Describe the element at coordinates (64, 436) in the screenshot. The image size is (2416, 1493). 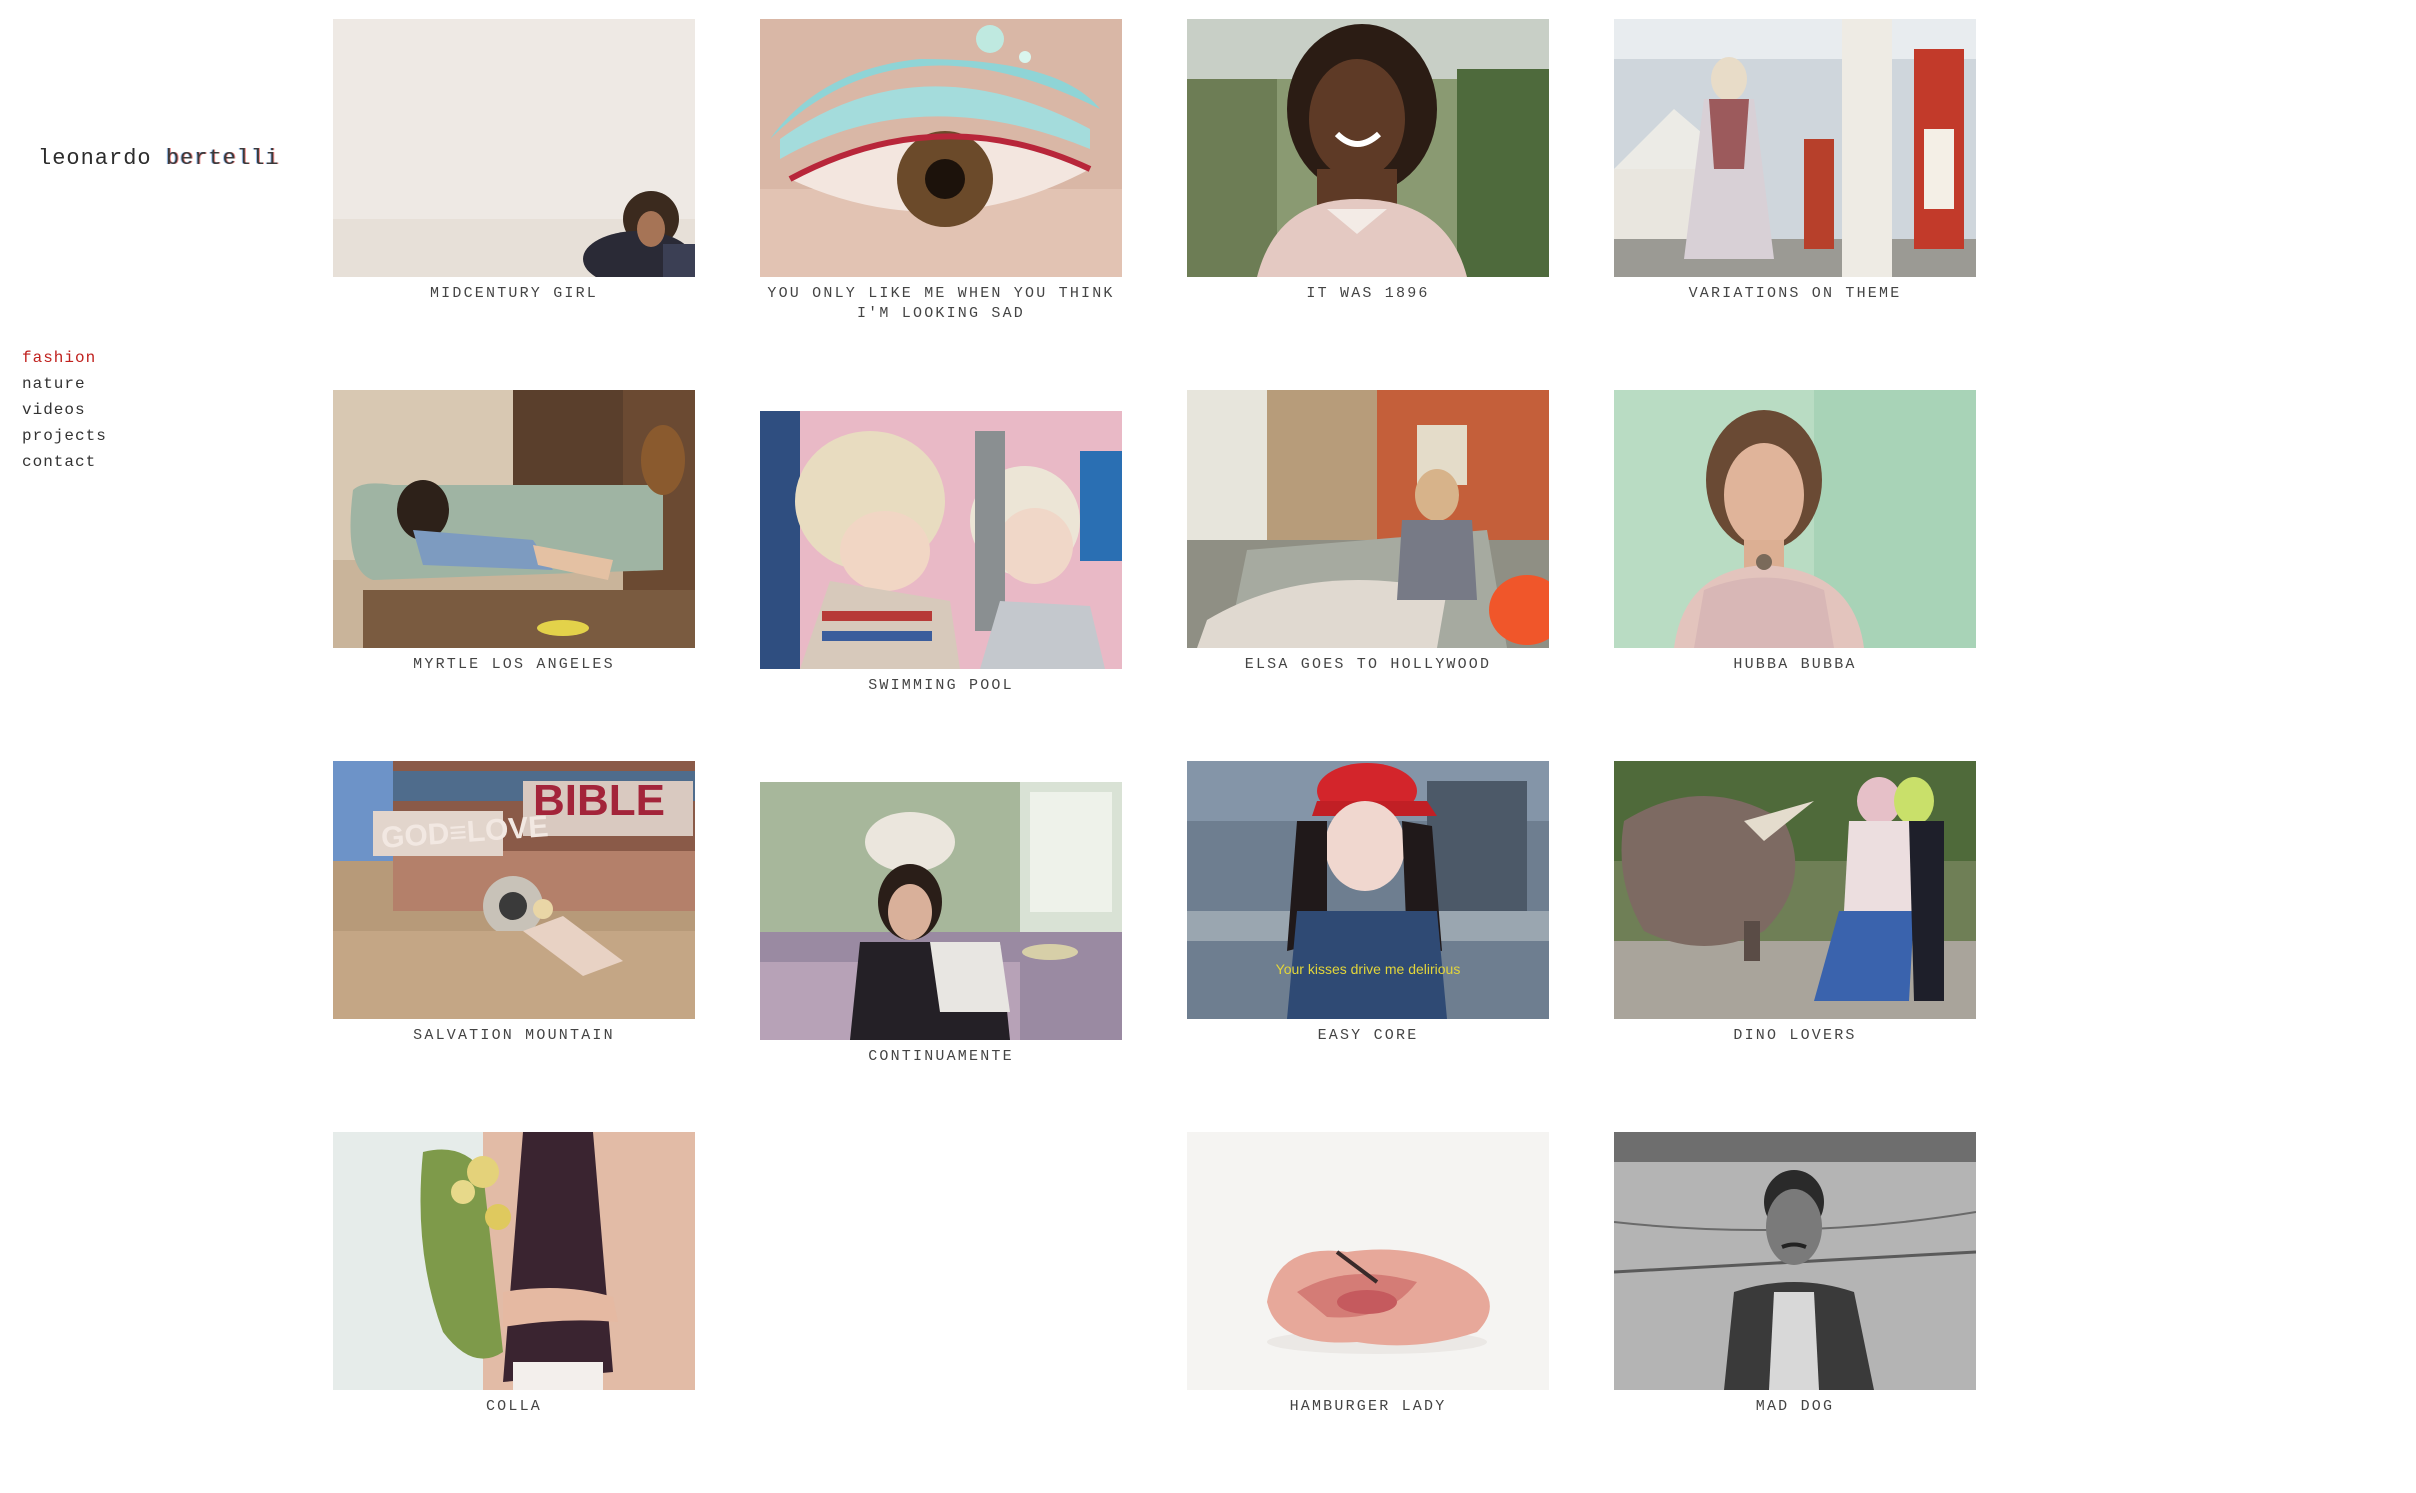
I see `nav-item-projects: projects` at that location.